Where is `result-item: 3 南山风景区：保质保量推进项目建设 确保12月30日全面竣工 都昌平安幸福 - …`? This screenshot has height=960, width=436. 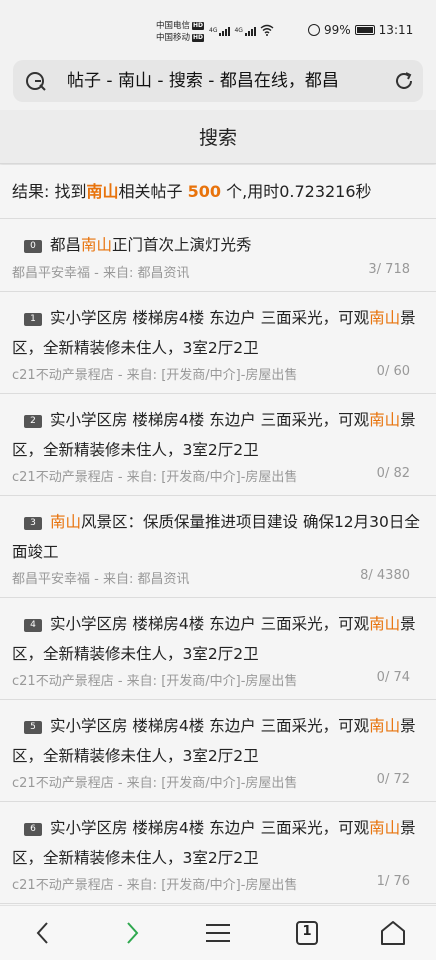 result-item: 3 南山风景区：保质保量推进项目建设 确保12月30日全面竣工 都昌平安幸福 - … is located at coordinates (218, 547).